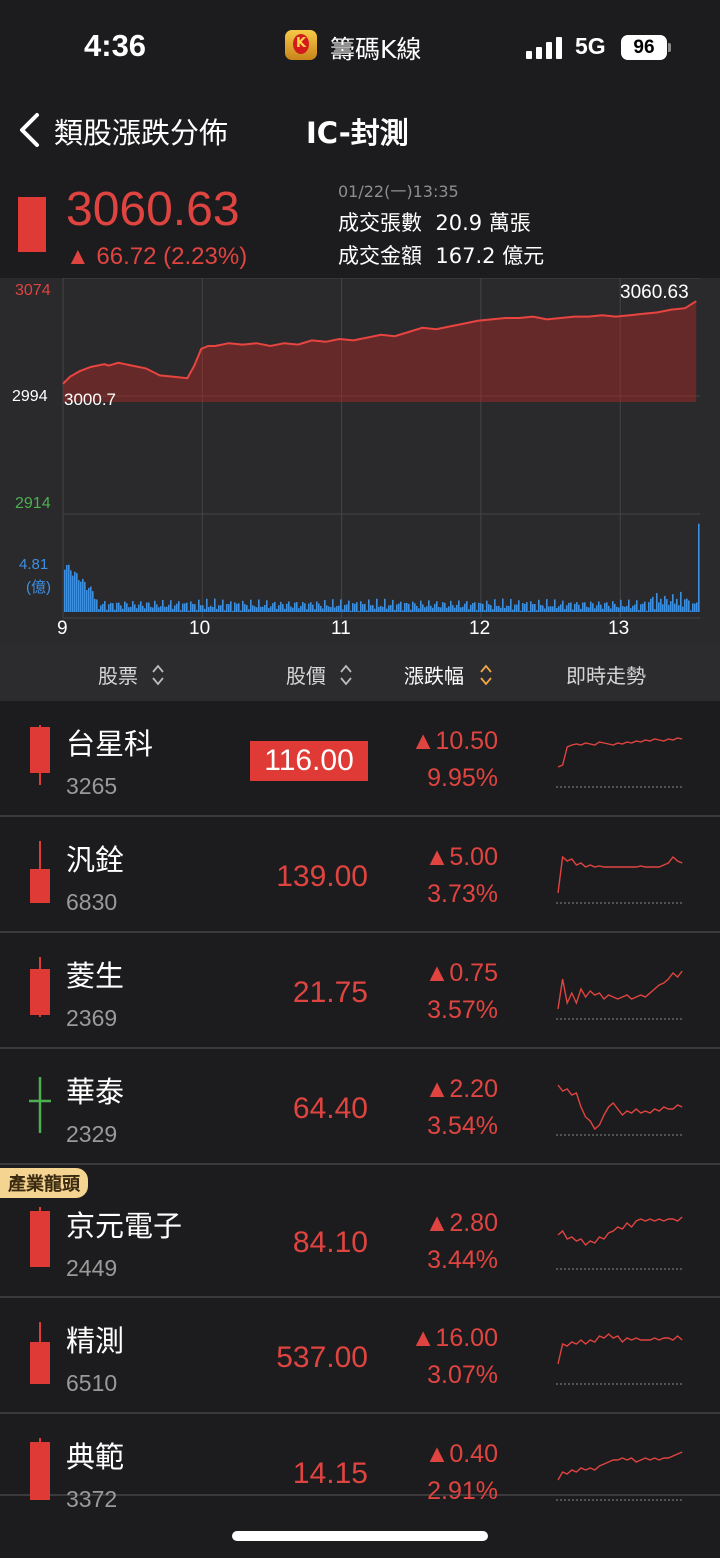 Image resolution: width=720 pixels, height=1558 pixels. I want to click on x-tick-11: 11, so click(341, 628).